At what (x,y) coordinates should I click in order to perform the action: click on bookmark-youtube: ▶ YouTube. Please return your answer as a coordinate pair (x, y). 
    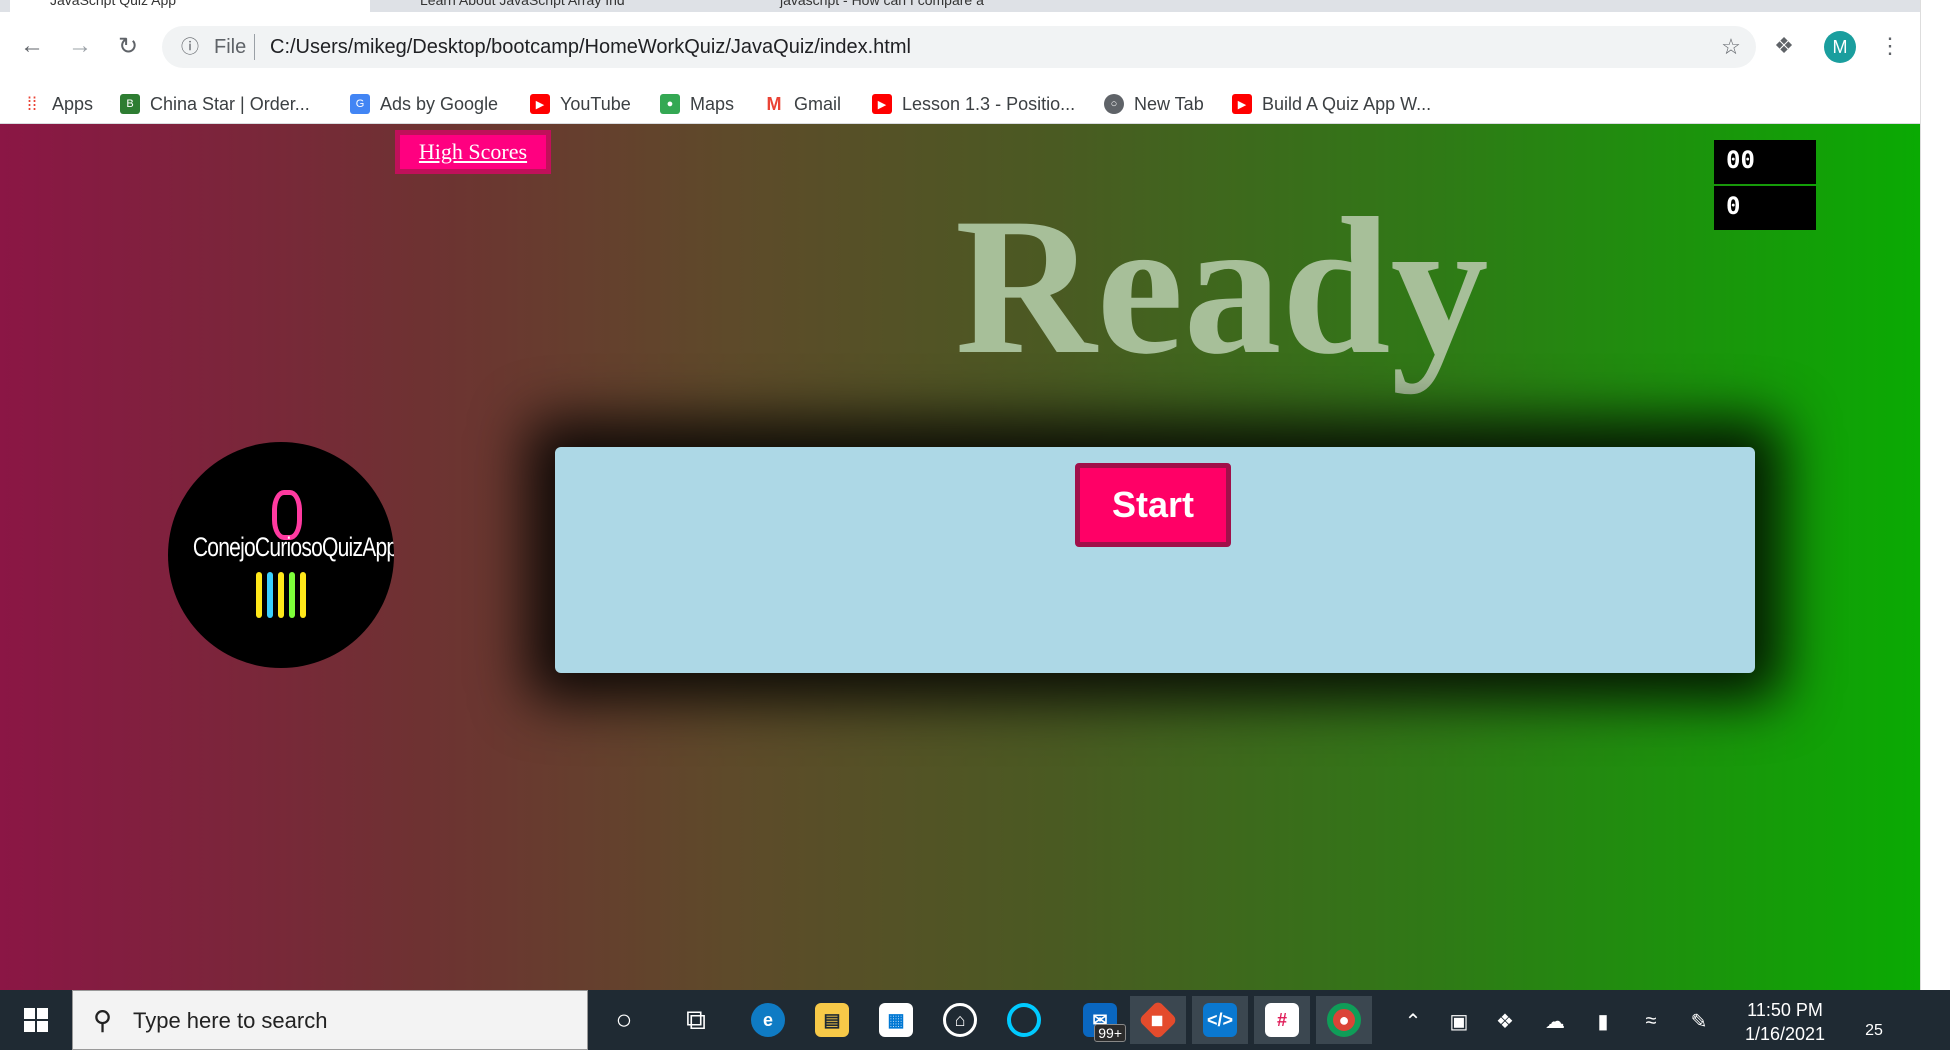
    Looking at the image, I should click on (580, 104).